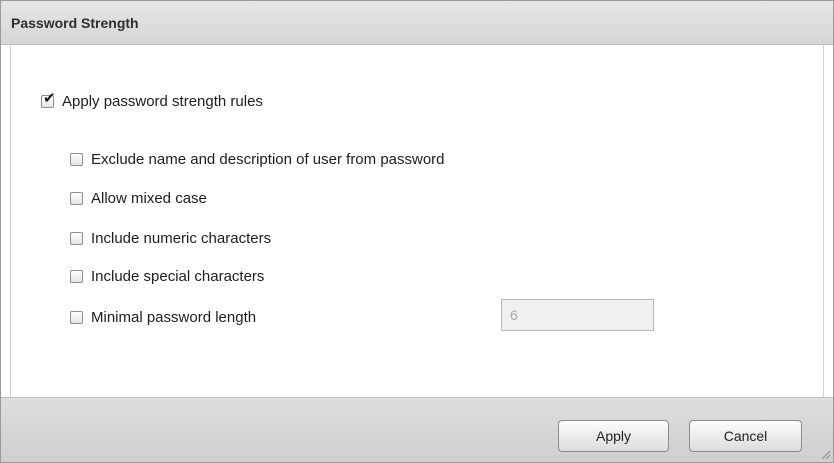 The width and height of the screenshot is (834, 463). I want to click on dialog-title: Password Strength, so click(75, 23).